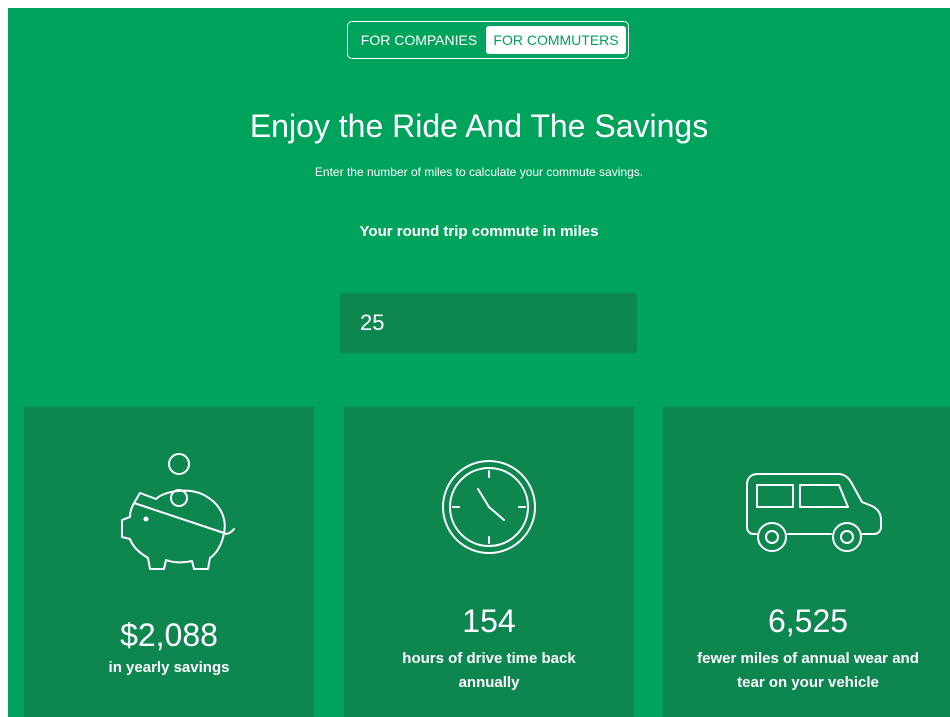 The image size is (950, 717). Describe the element at coordinates (479, 126) in the screenshot. I see `page-title: Enjoy the Ride And The Savings` at that location.